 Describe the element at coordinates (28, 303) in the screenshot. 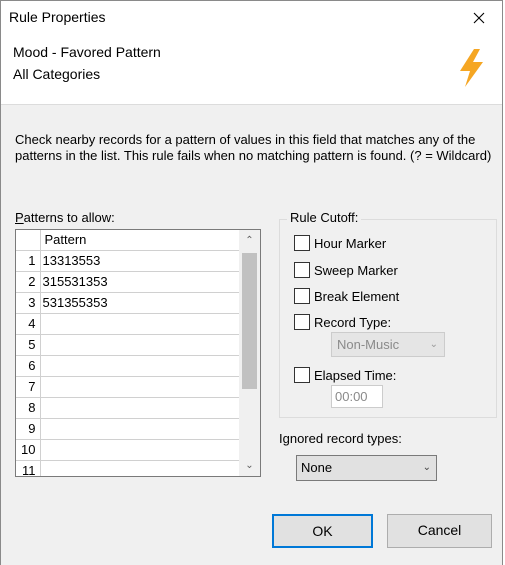

I see `row-number: 3` at that location.